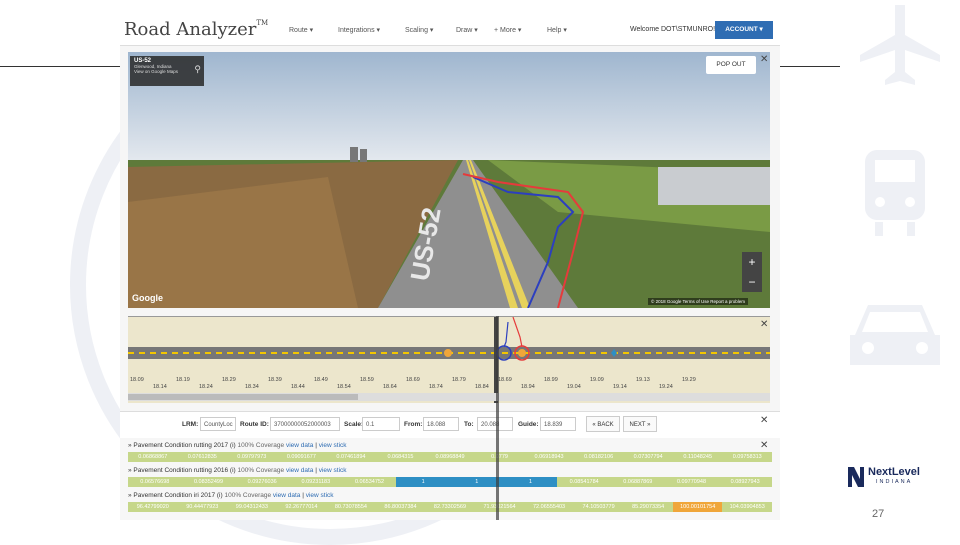 This screenshot has width=960, height=545. Describe the element at coordinates (648, 457) in the screenshot. I see `data-cell: 0.07307794` at that location.